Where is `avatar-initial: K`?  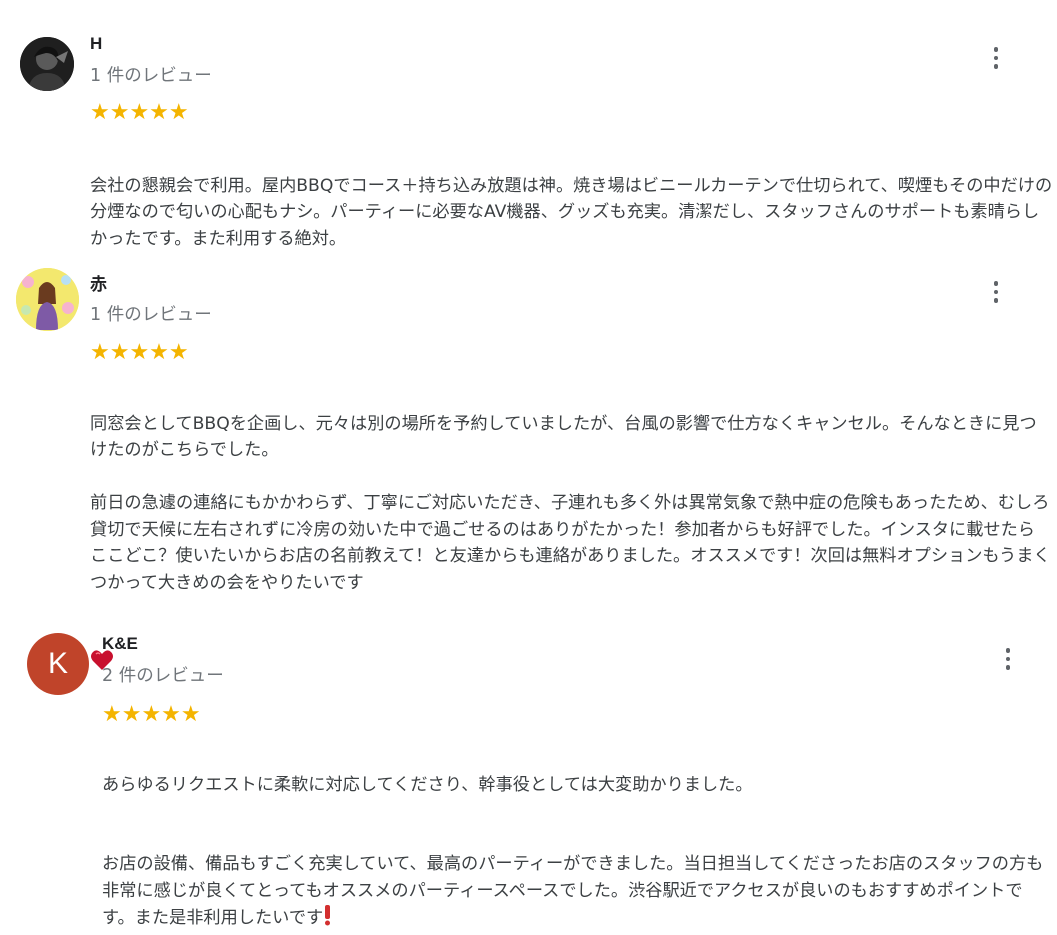 avatar-initial: K is located at coordinates (57, 663).